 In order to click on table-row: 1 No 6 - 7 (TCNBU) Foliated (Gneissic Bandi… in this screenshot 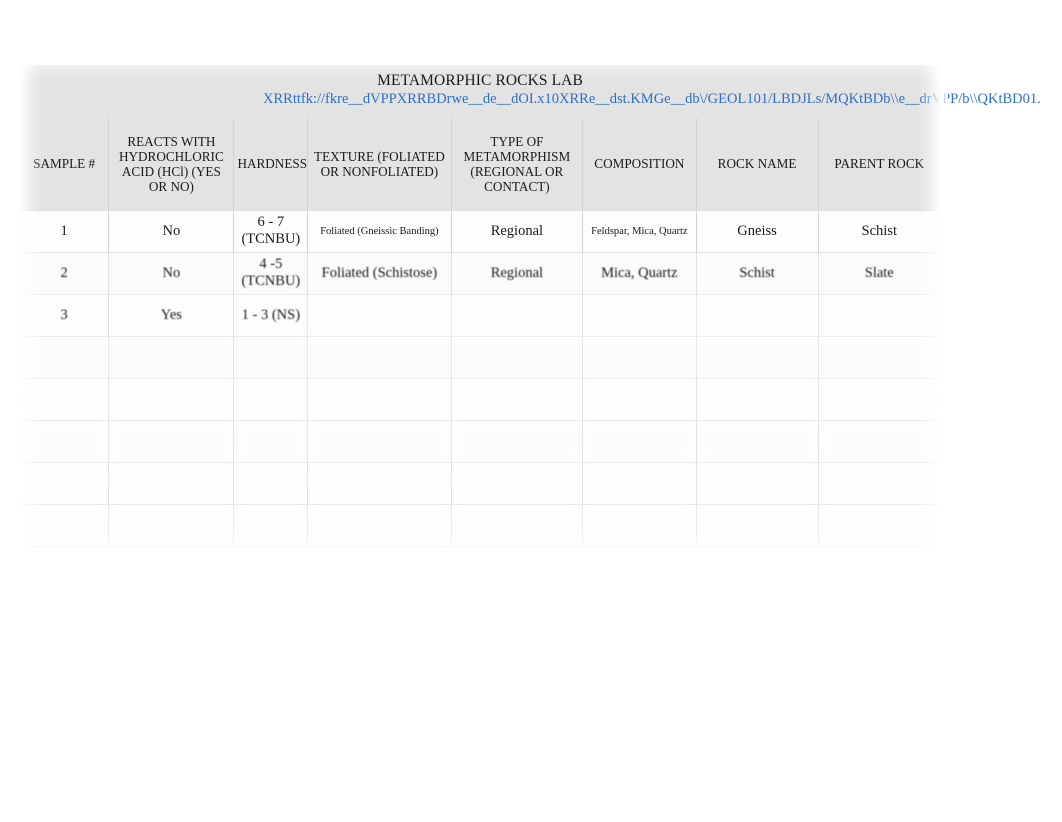, I will do `click(480, 231)`.